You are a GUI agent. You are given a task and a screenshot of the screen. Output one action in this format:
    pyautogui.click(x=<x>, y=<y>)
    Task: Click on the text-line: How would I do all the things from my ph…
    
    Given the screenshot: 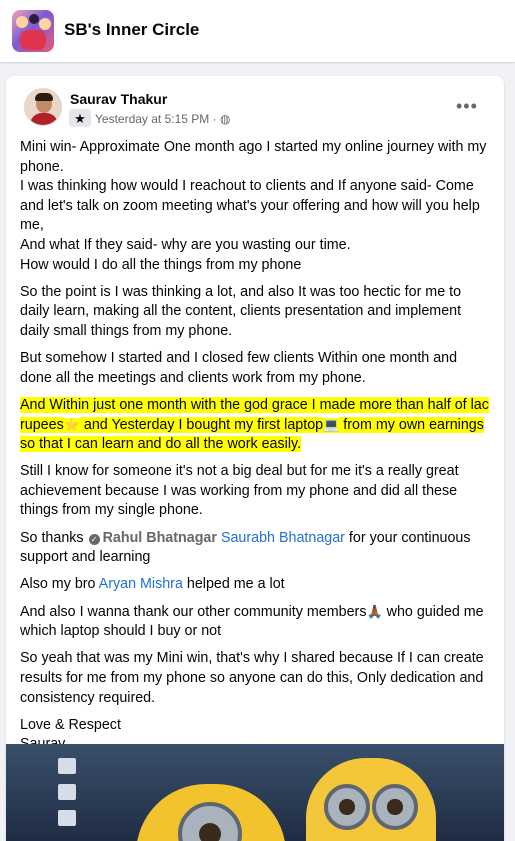 What is the action you would take?
    pyautogui.click(x=161, y=264)
    